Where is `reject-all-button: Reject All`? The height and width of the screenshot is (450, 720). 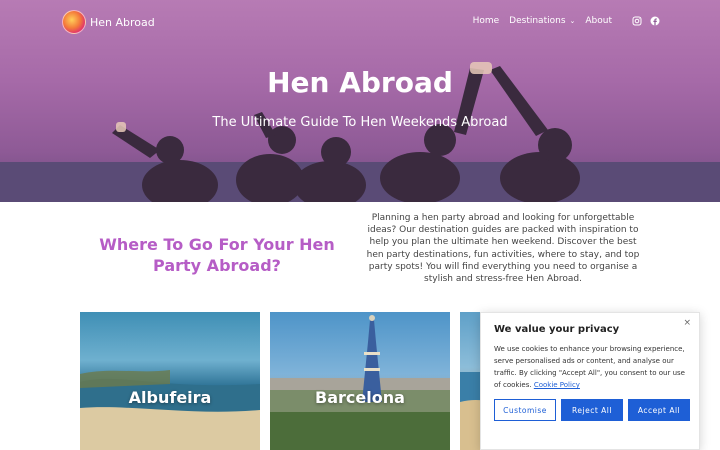
reject-all-button: Reject All is located at coordinates (592, 410).